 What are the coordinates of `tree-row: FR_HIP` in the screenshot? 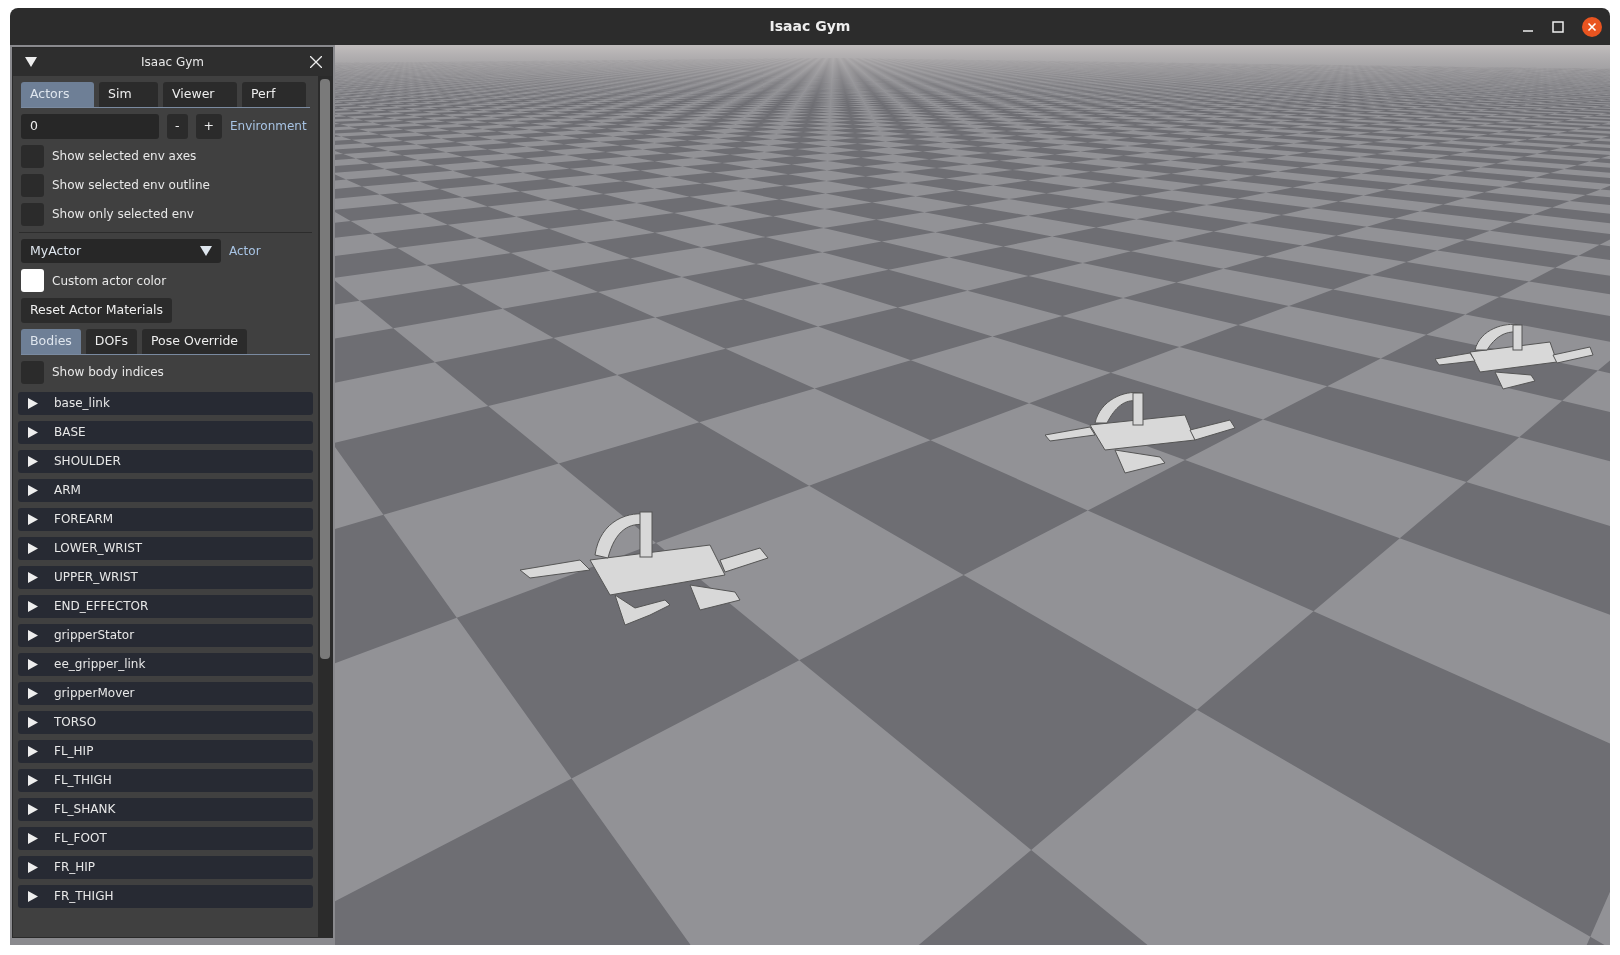 It's located at (165, 867).